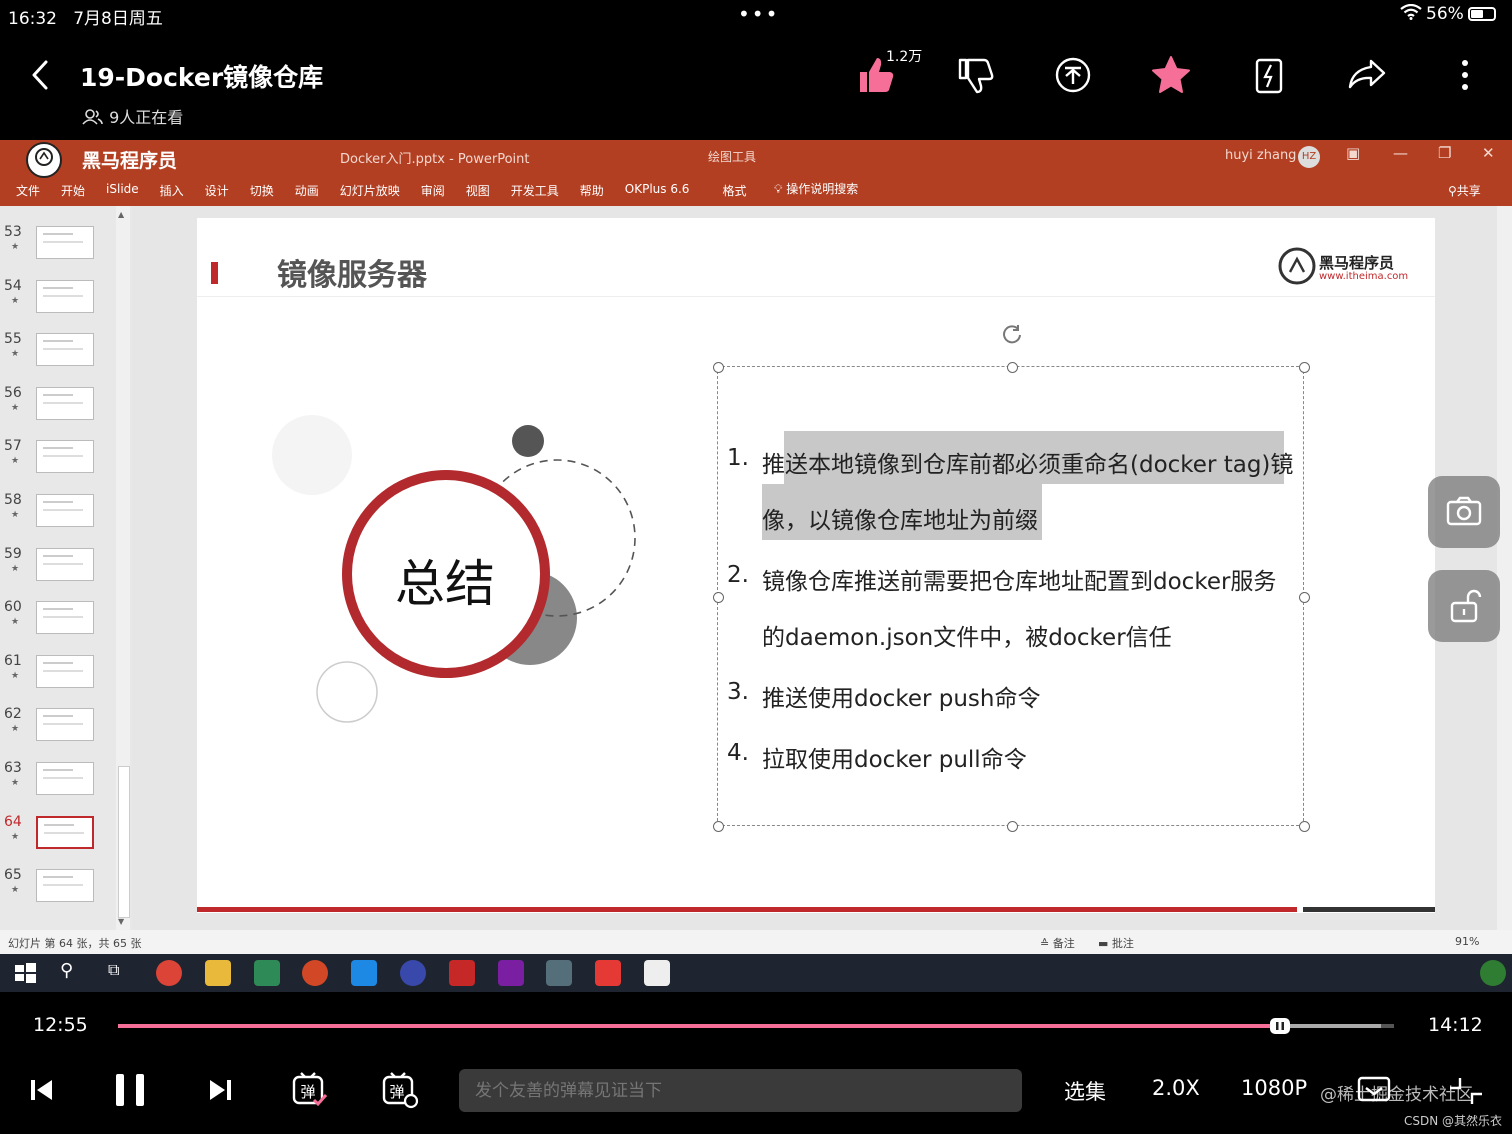  Describe the element at coordinates (511, 973) in the screenshot. I see `intellij-icon` at that location.